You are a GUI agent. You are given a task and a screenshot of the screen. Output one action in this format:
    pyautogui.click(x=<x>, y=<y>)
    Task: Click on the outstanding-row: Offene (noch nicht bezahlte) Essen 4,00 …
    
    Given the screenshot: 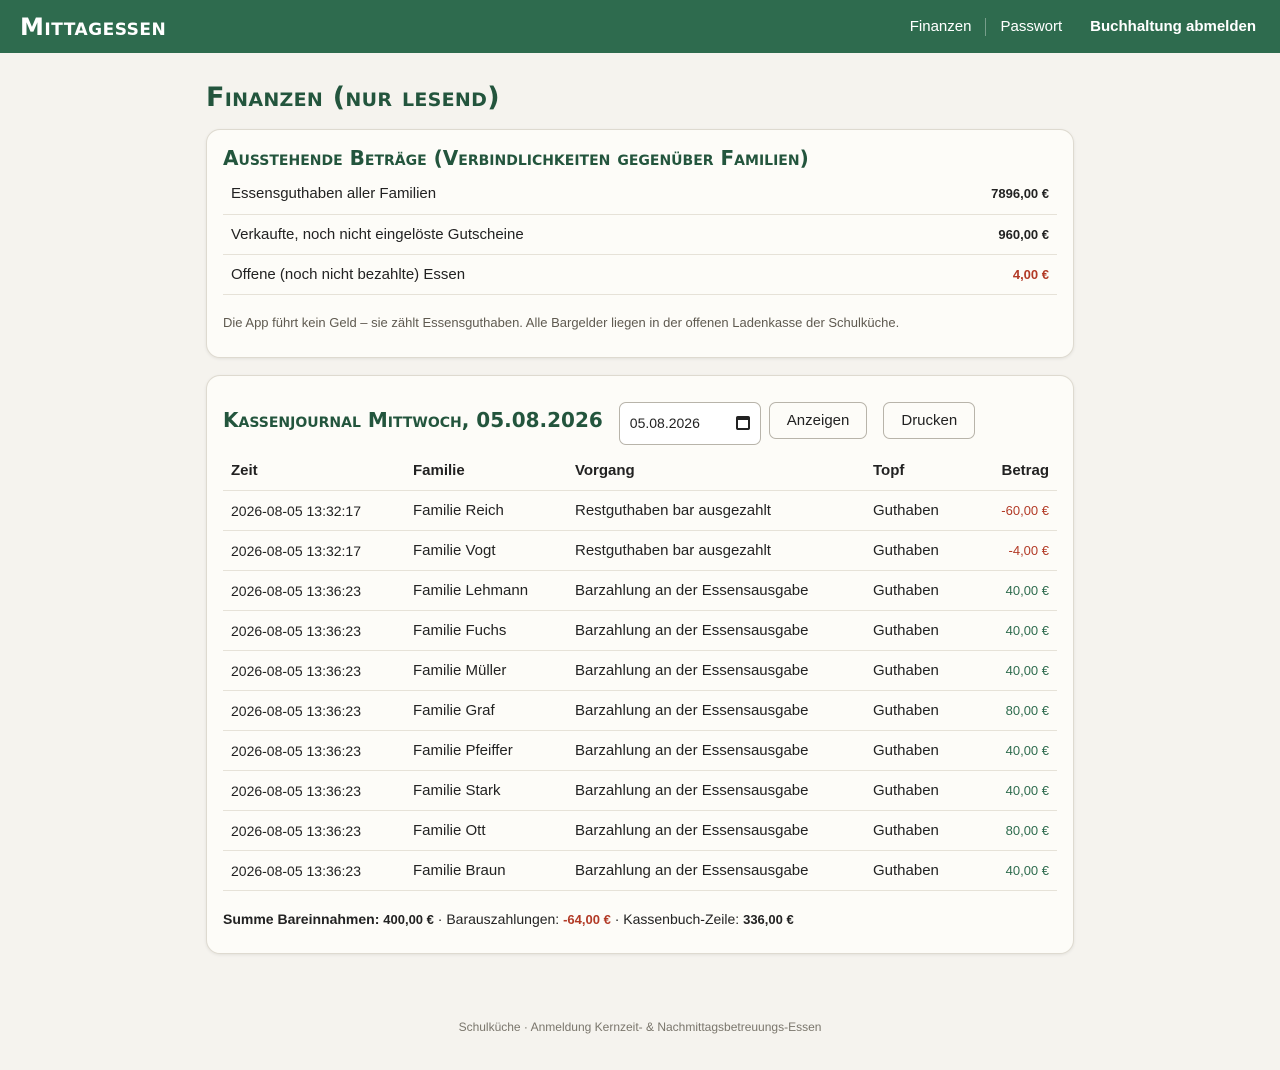 What is the action you would take?
    pyautogui.click(x=640, y=274)
    